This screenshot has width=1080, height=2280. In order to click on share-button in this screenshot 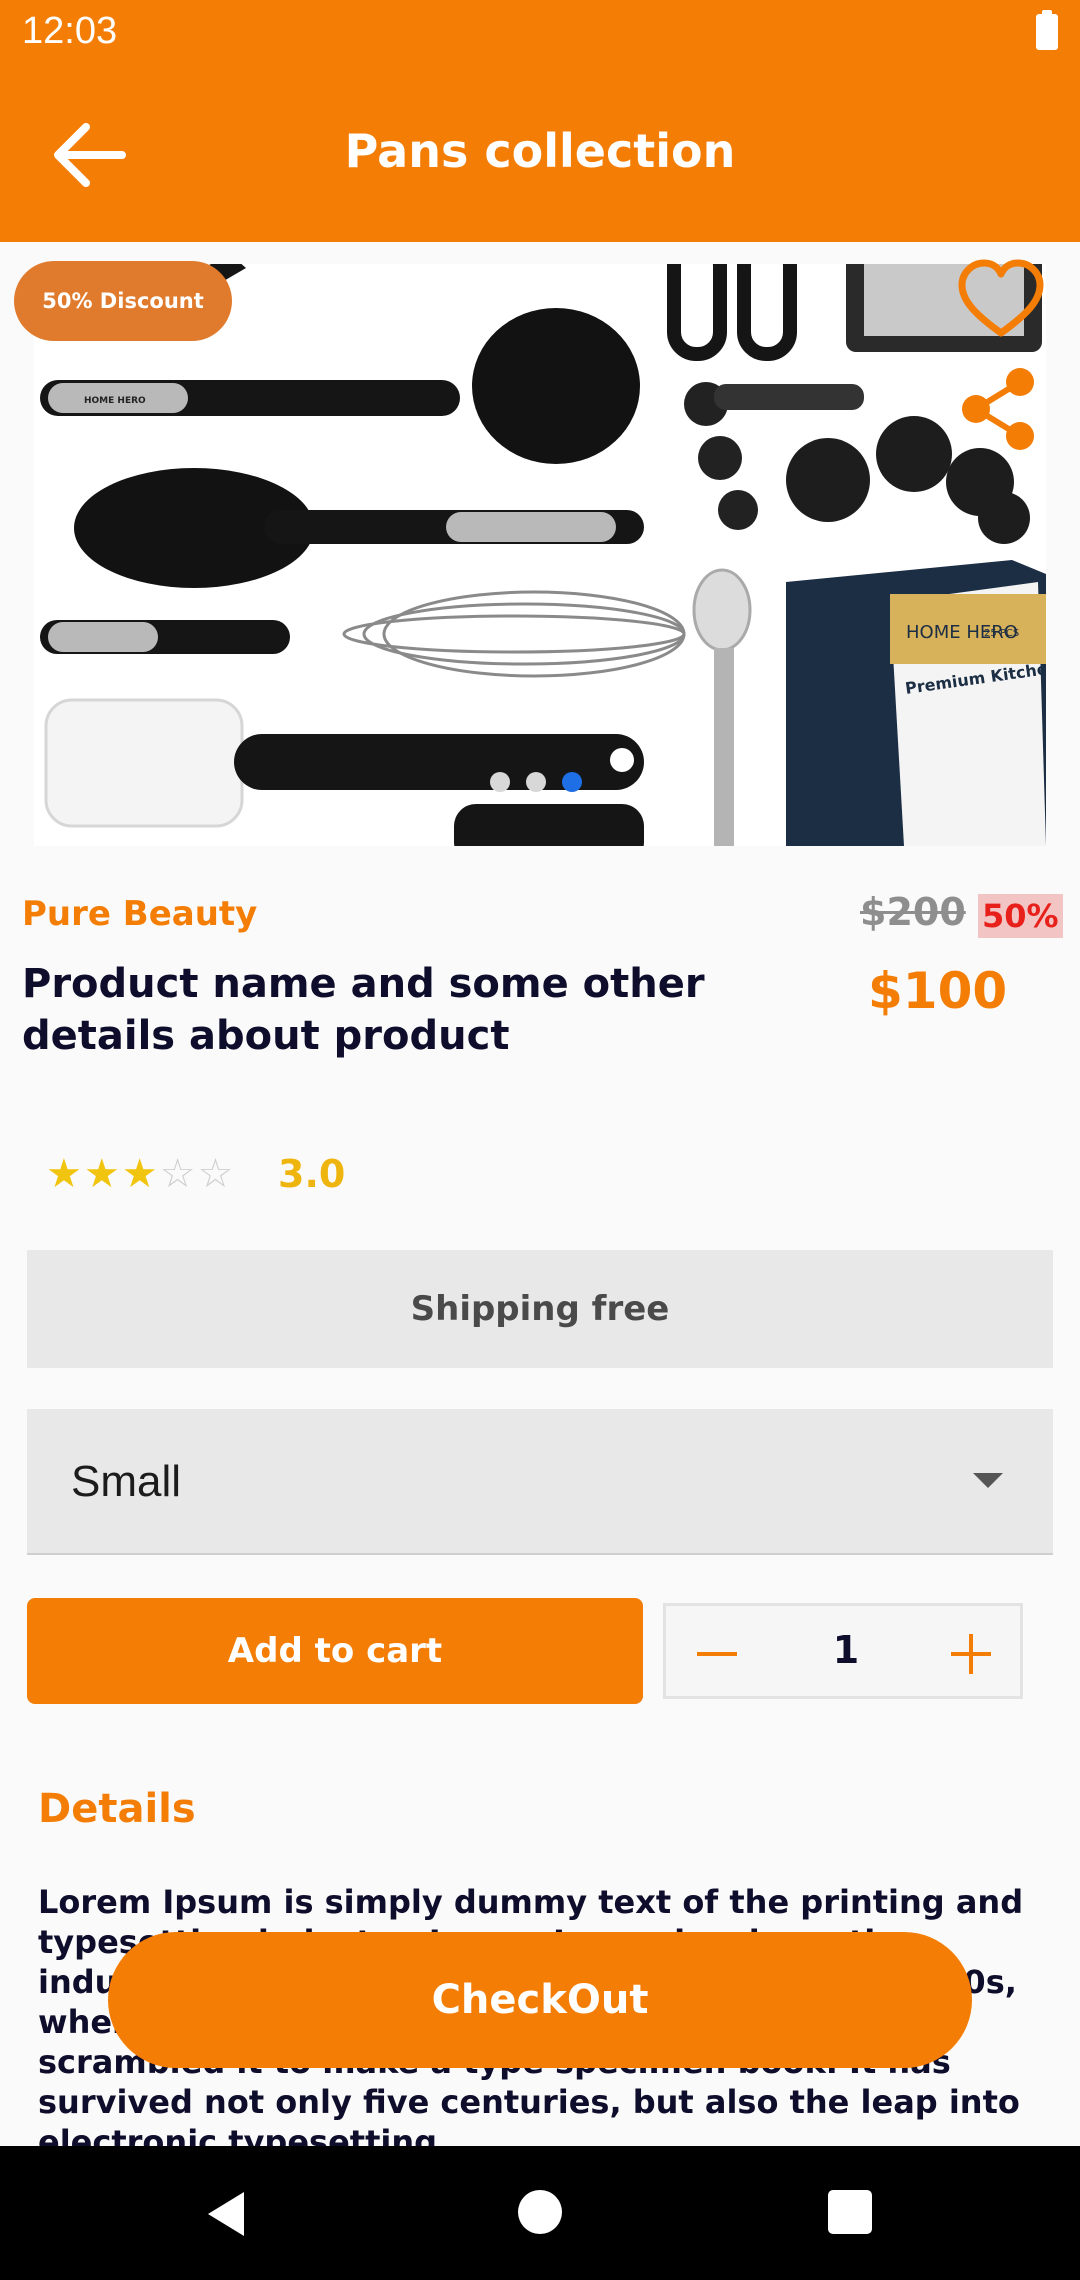, I will do `click(998, 409)`.